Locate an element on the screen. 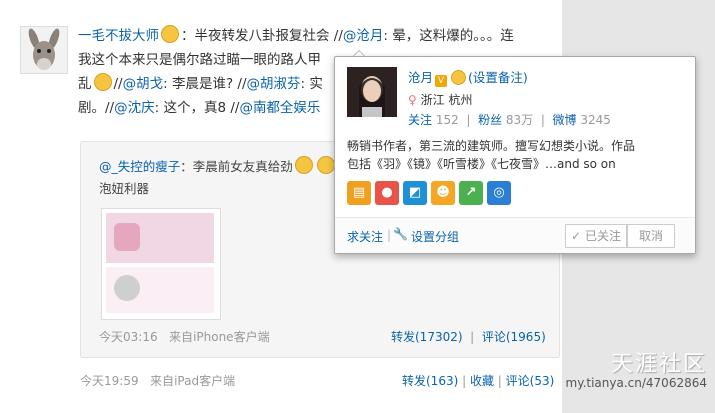  card-footer: 求关注 | 🔧 设置分组 ✓ 已关注 取消 is located at coordinates (515, 235).